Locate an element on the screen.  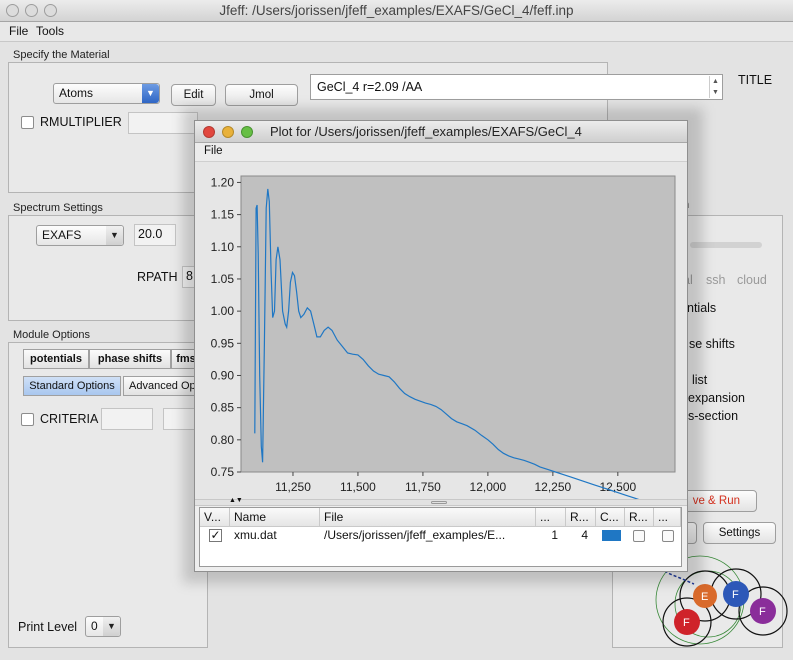
print-level-label: Print Level is located at coordinates (48, 627).